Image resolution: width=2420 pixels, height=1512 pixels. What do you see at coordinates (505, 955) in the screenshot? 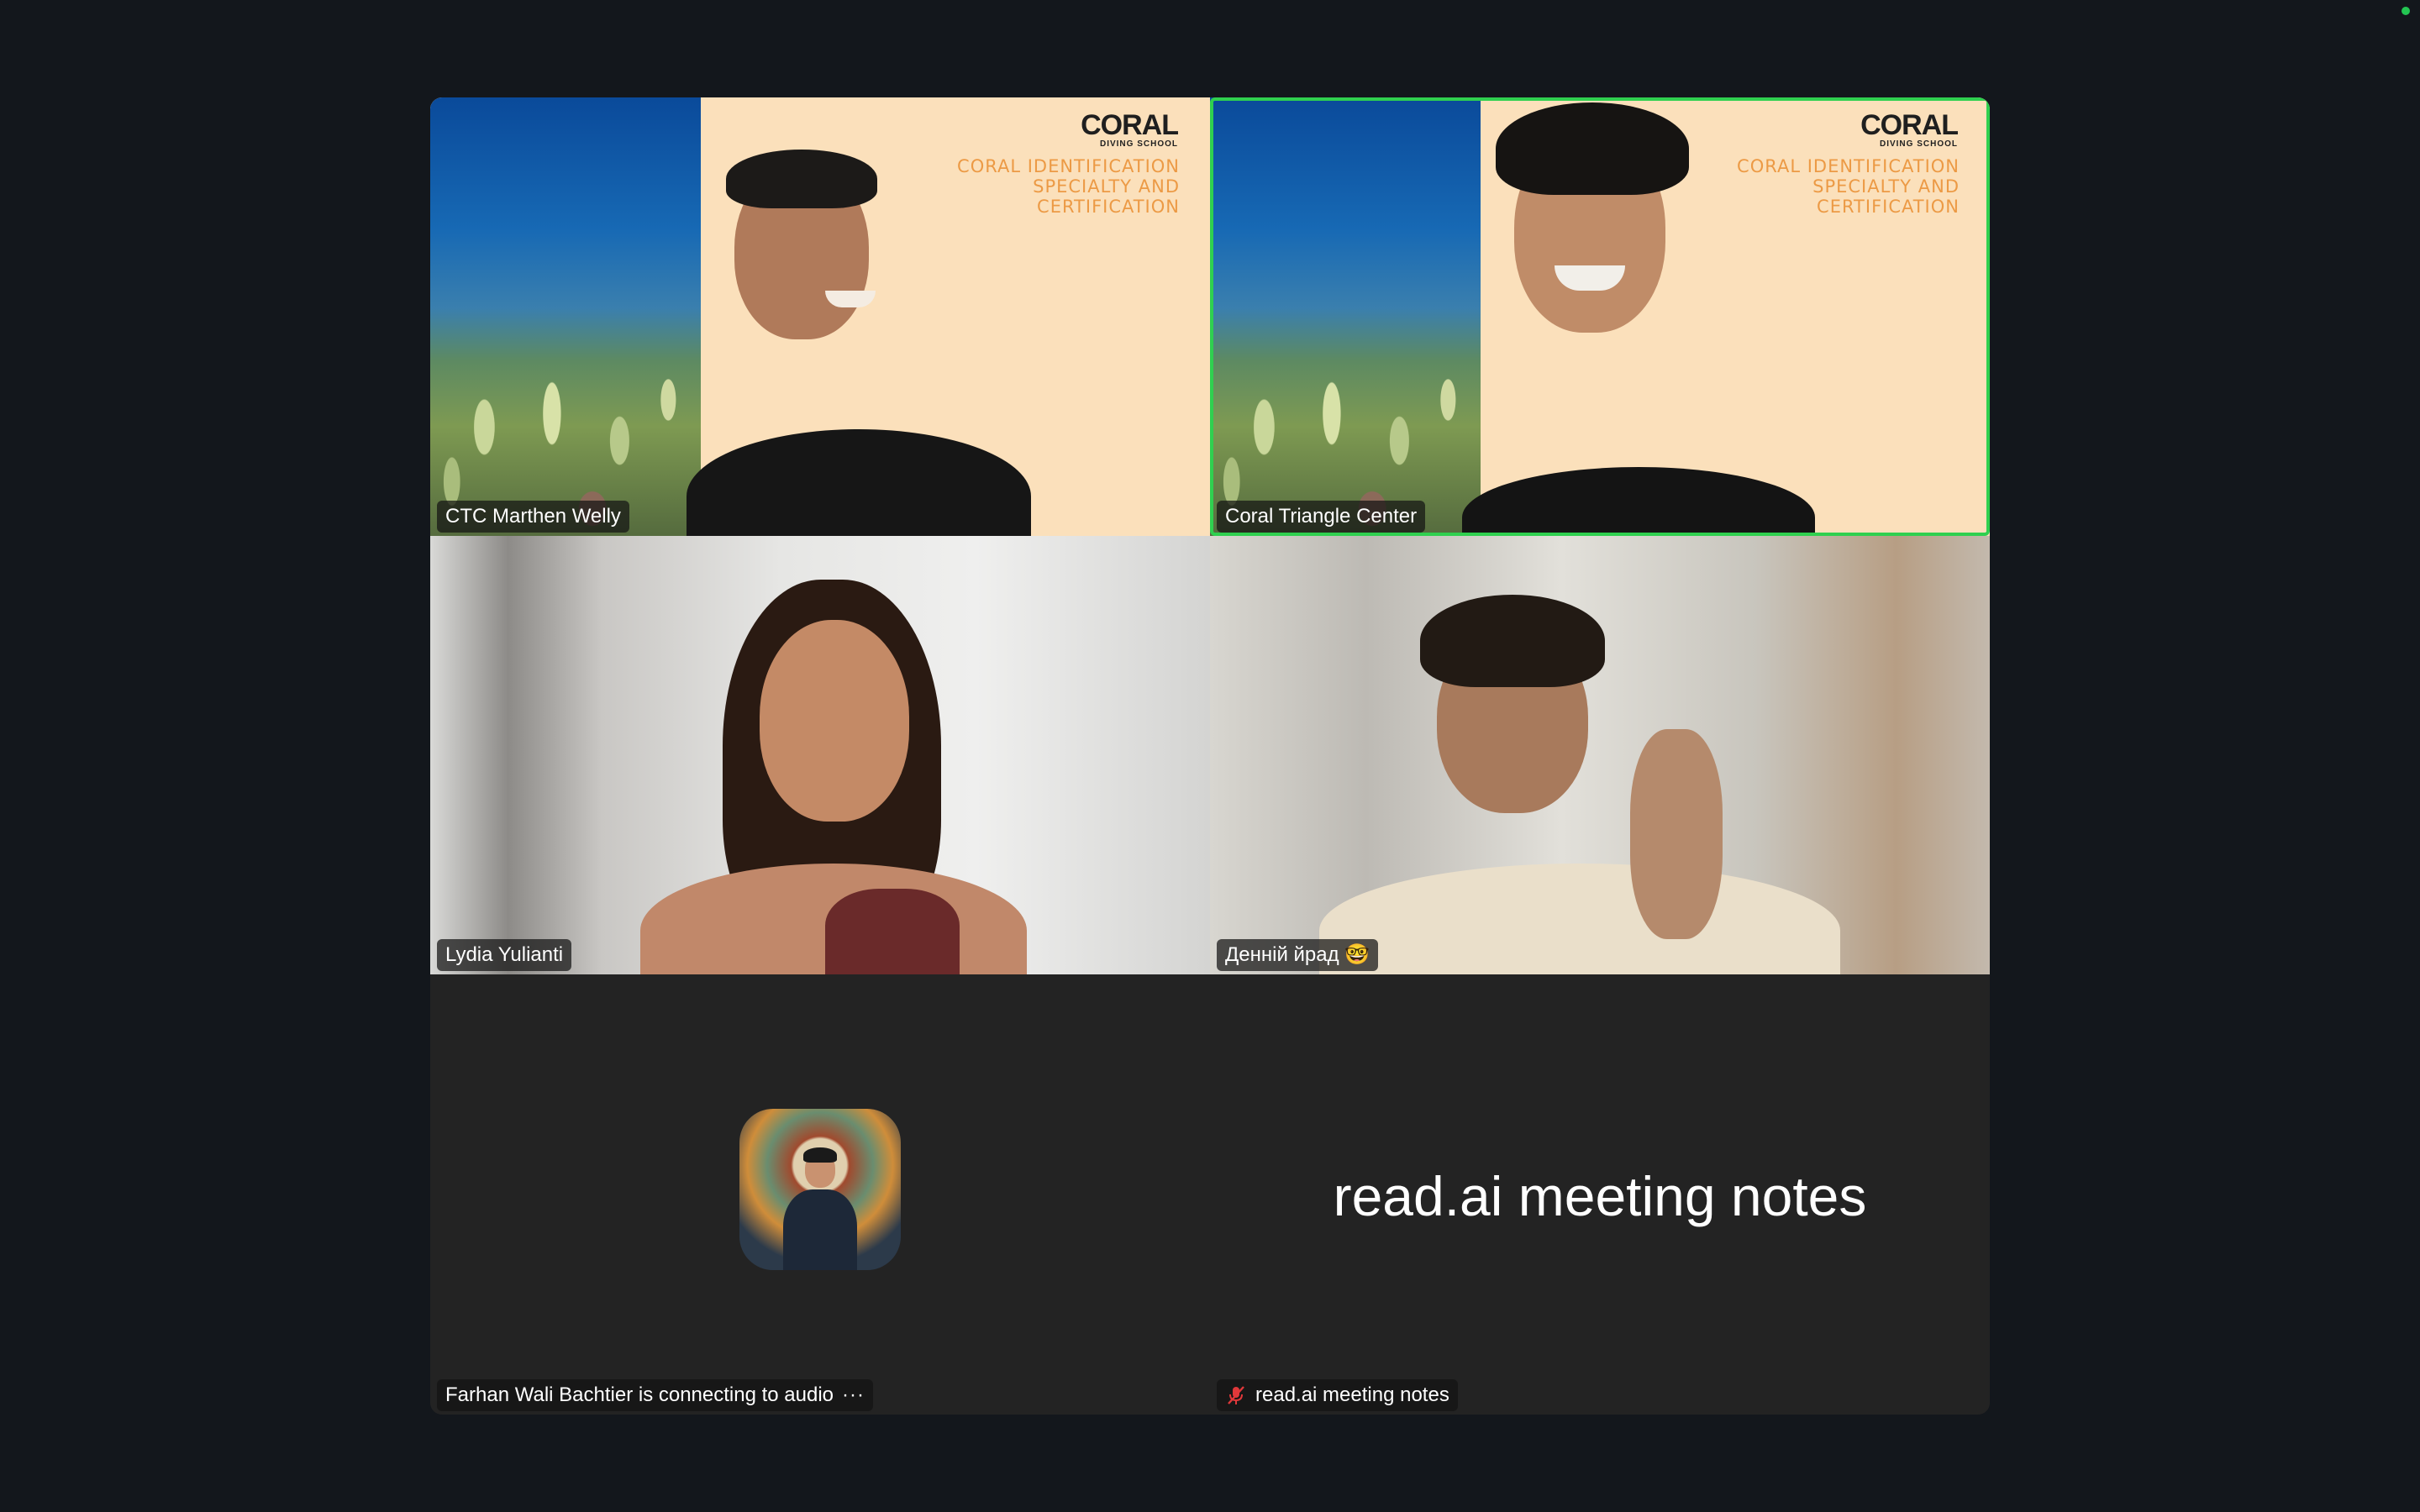
I see `participant-name-tag: Lydia Yulianti` at bounding box center [505, 955].